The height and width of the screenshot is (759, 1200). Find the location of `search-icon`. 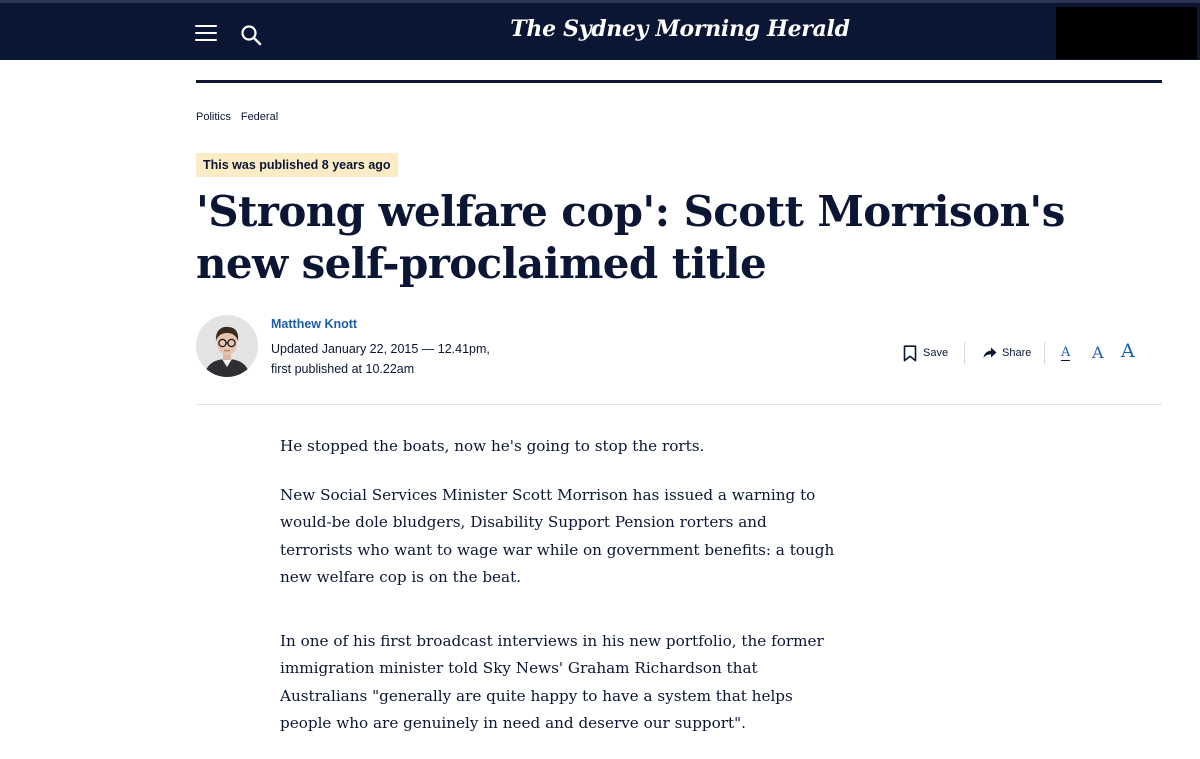

search-icon is located at coordinates (251, 35).